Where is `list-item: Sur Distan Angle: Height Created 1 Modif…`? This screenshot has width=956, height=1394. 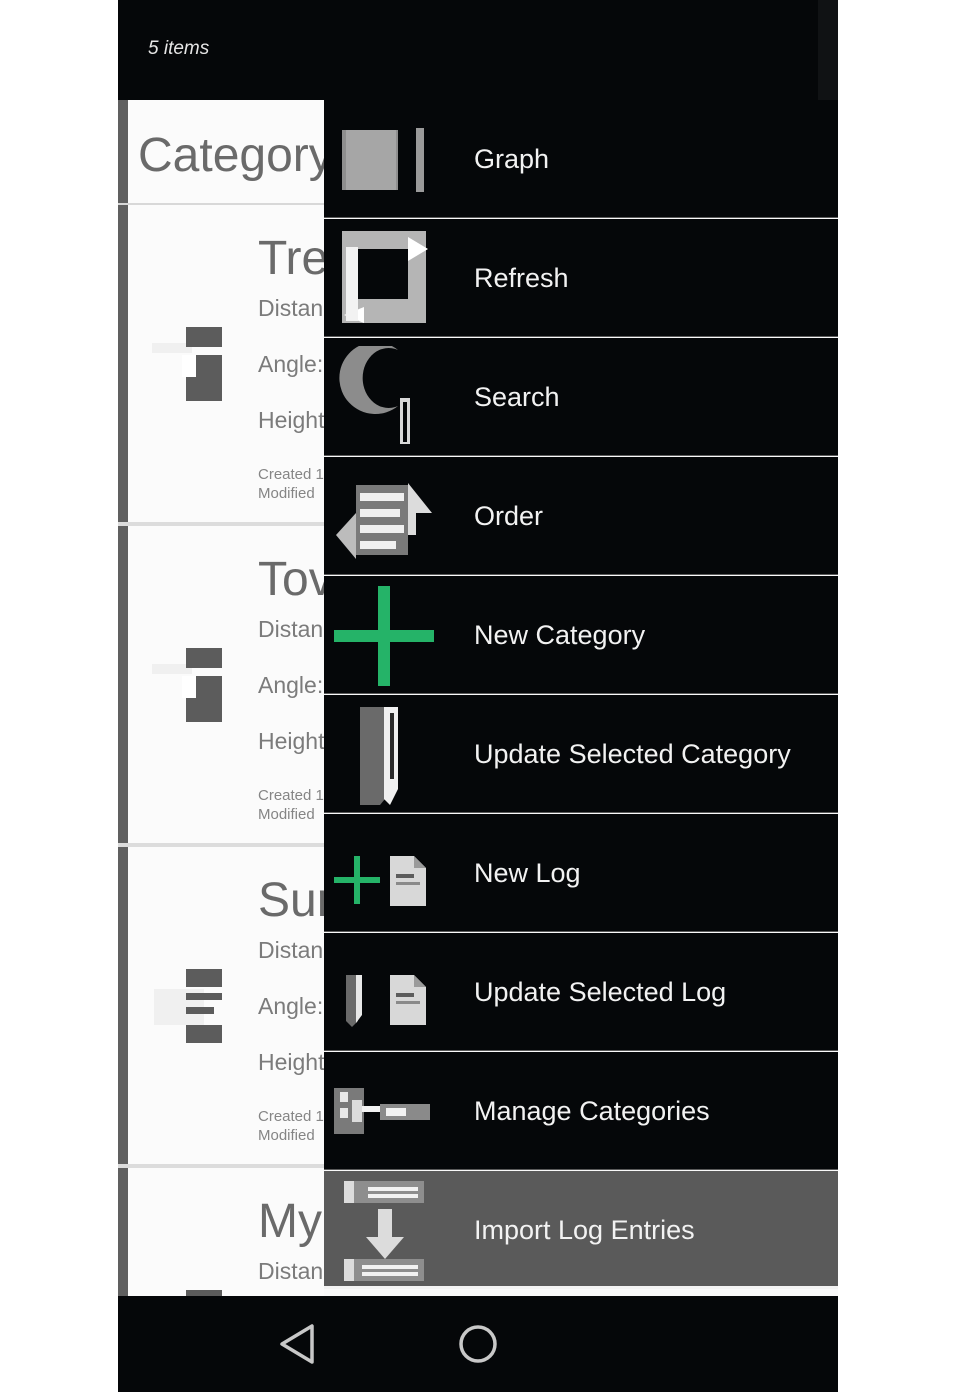
list-item: Sur Distan Angle: Height Created 1 Modif… is located at coordinates (221, 1005).